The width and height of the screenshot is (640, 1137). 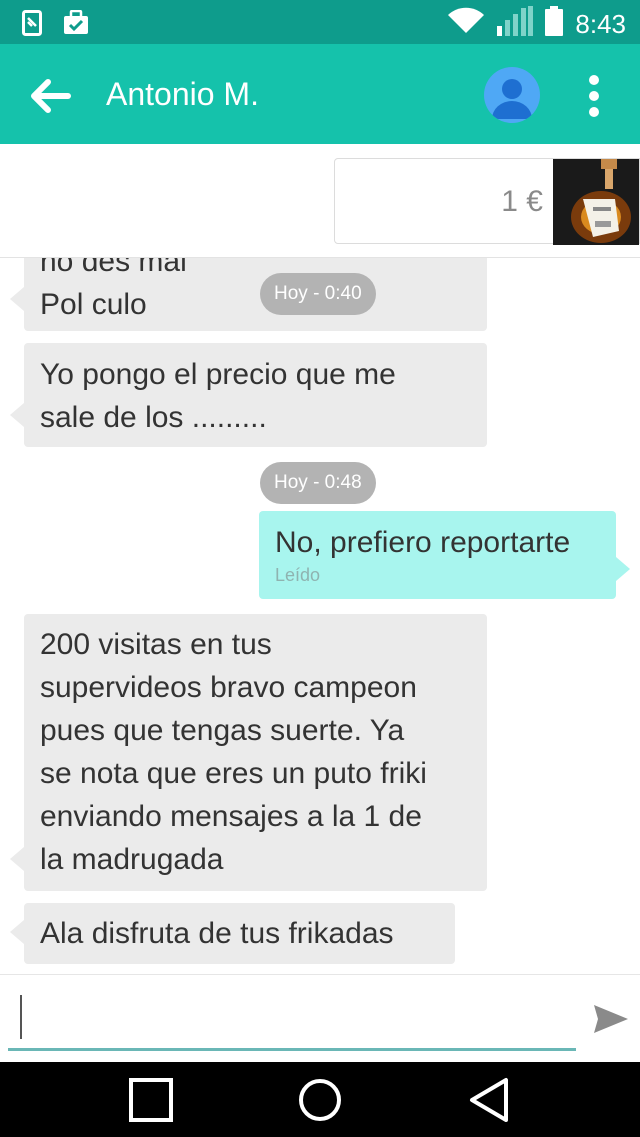 I want to click on wifi-icon, so click(x=466, y=23).